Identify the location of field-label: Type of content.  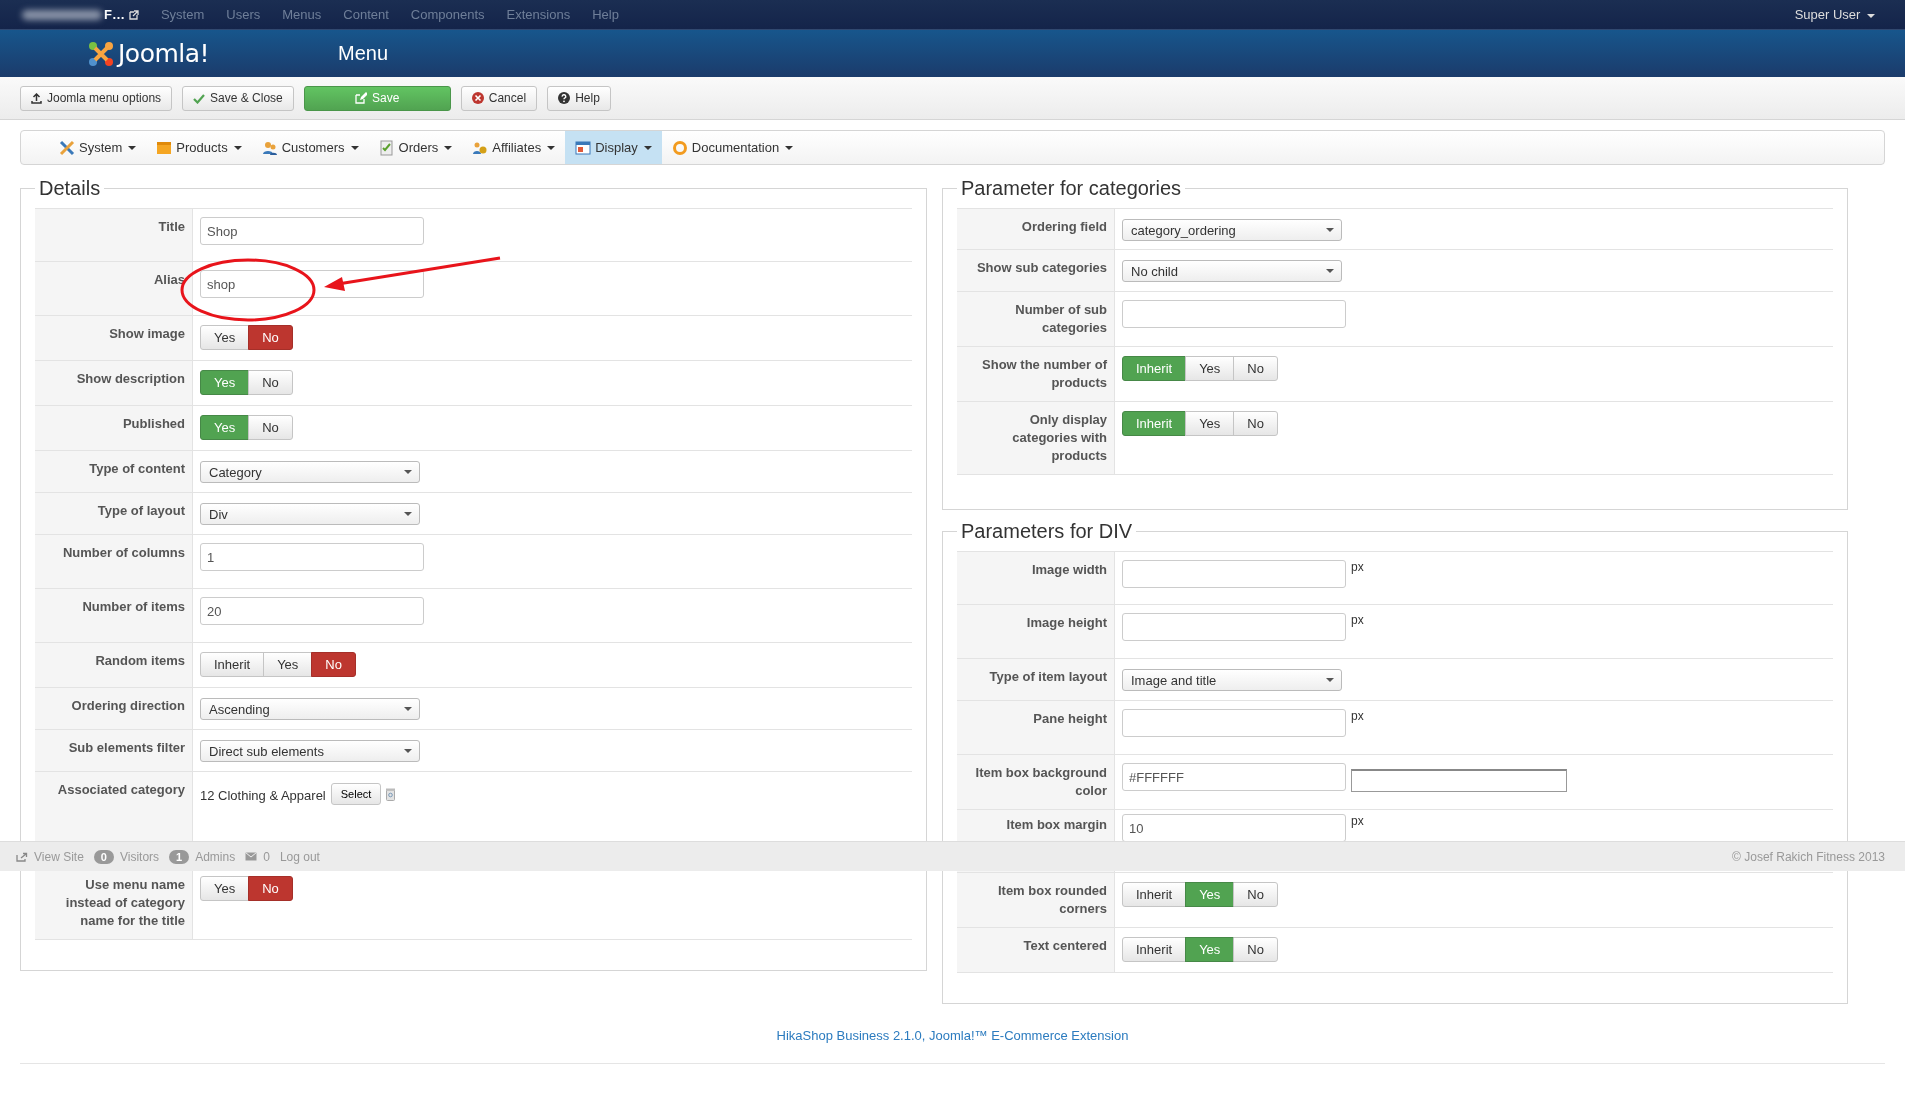
(137, 469).